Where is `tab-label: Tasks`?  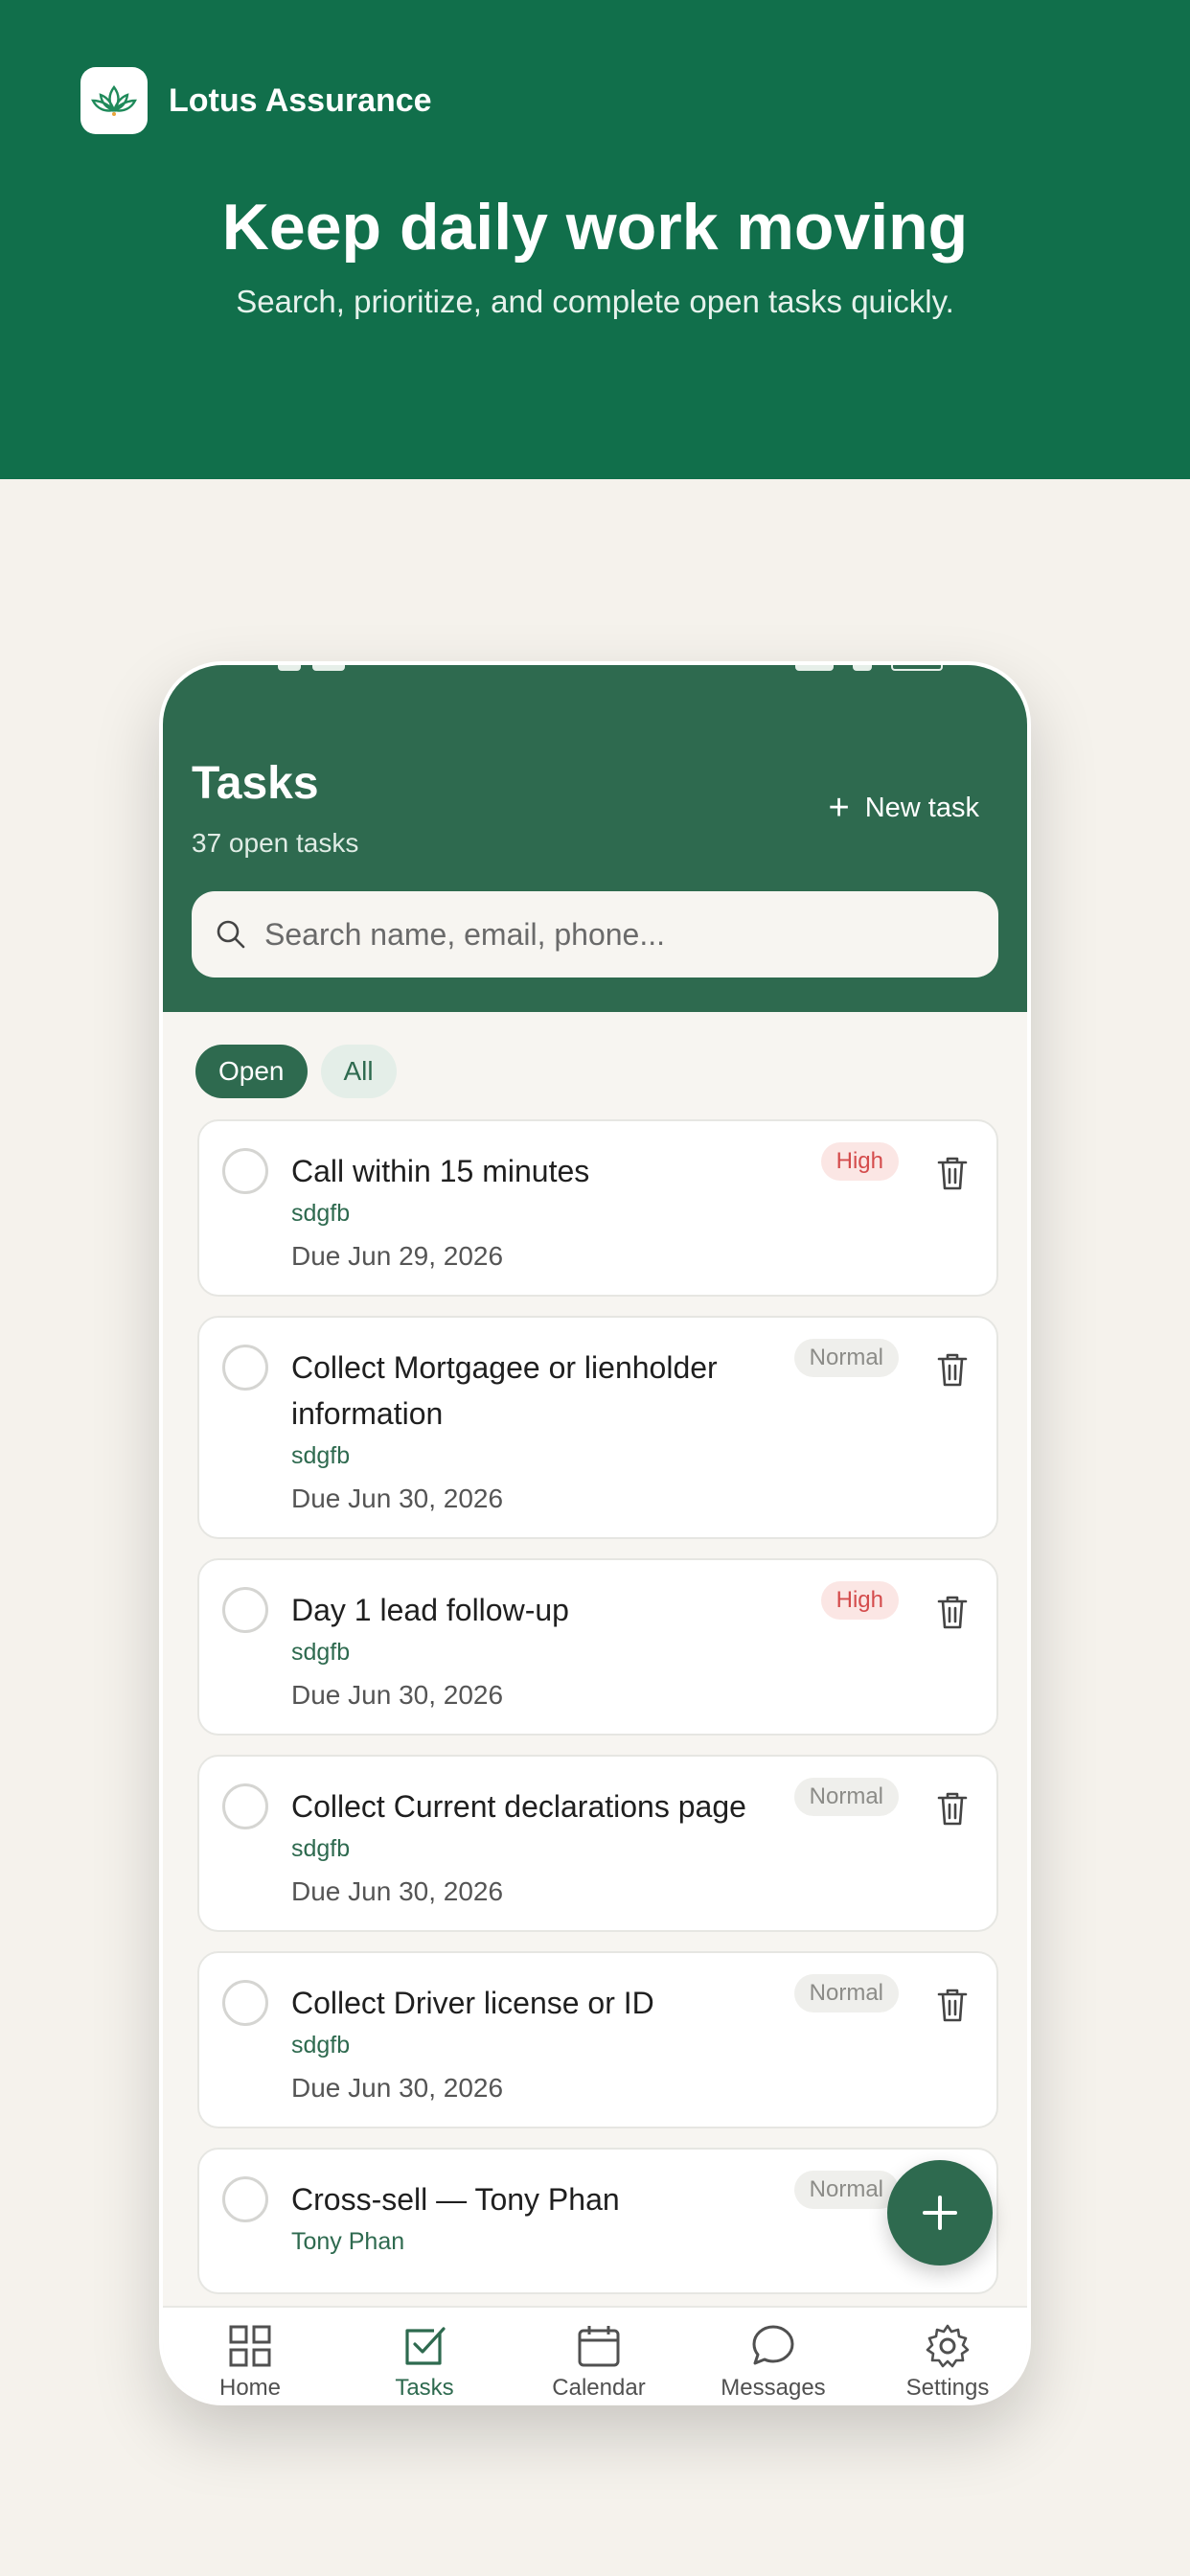 tab-label: Tasks is located at coordinates (425, 2388).